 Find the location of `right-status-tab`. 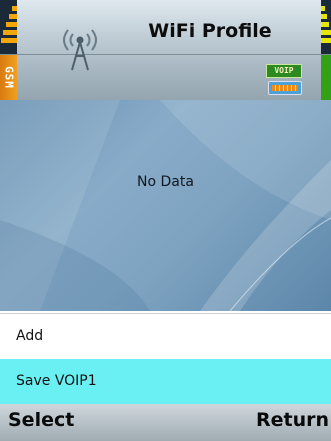

right-status-tab is located at coordinates (326, 77).